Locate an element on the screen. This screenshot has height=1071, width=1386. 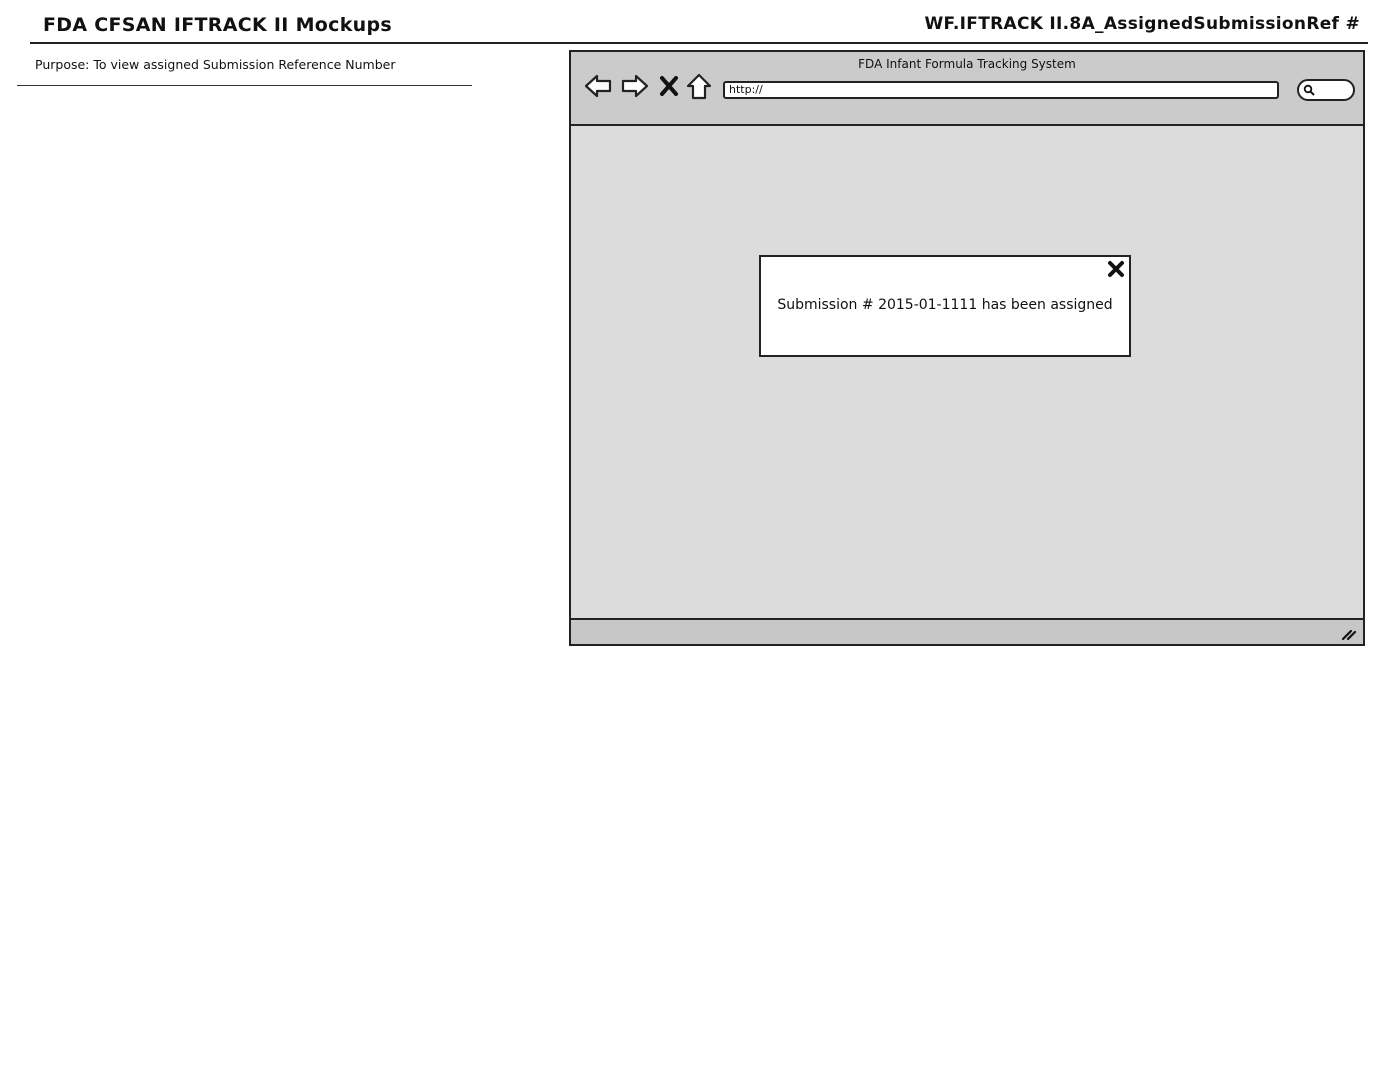
url-bar: http:// is located at coordinates (1001, 90).